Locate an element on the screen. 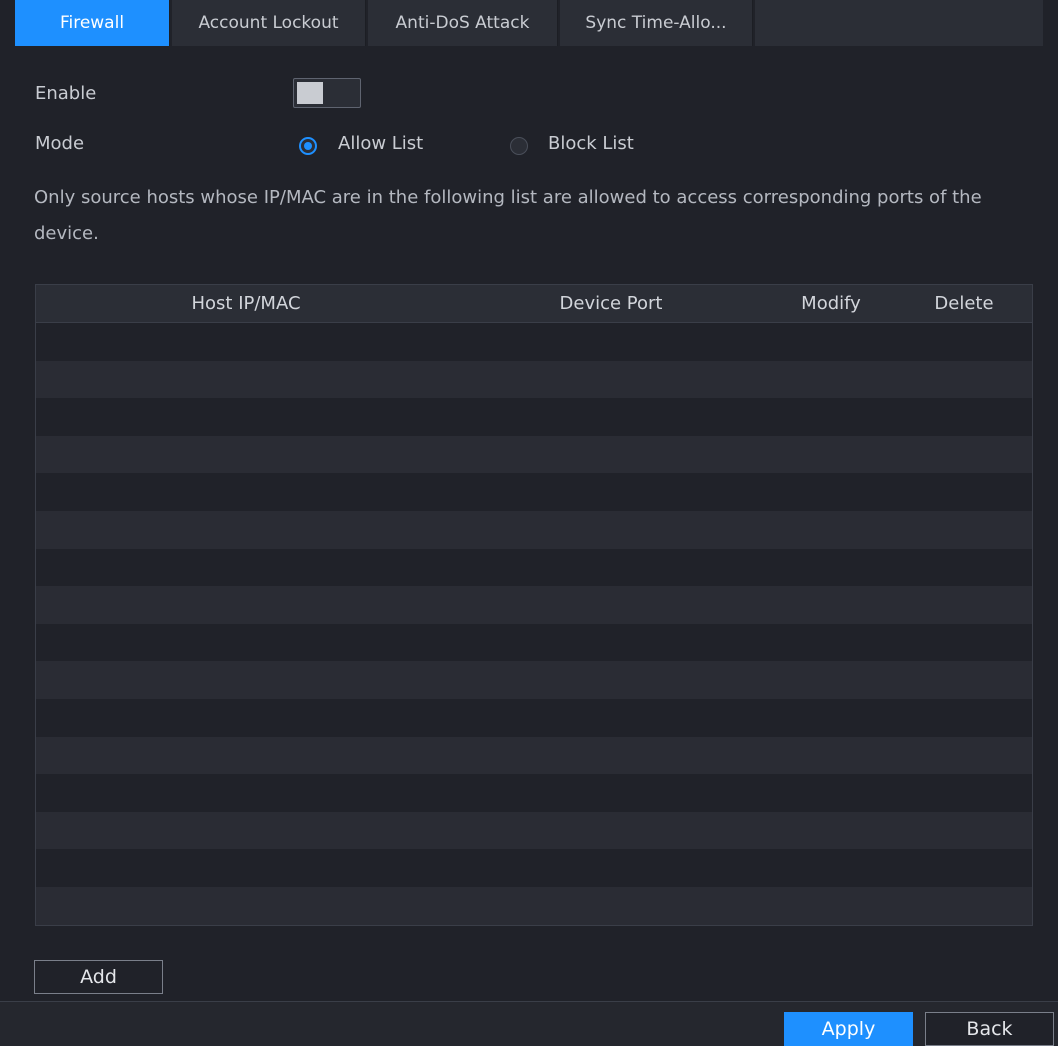  apply-button: Apply is located at coordinates (848, 1029).